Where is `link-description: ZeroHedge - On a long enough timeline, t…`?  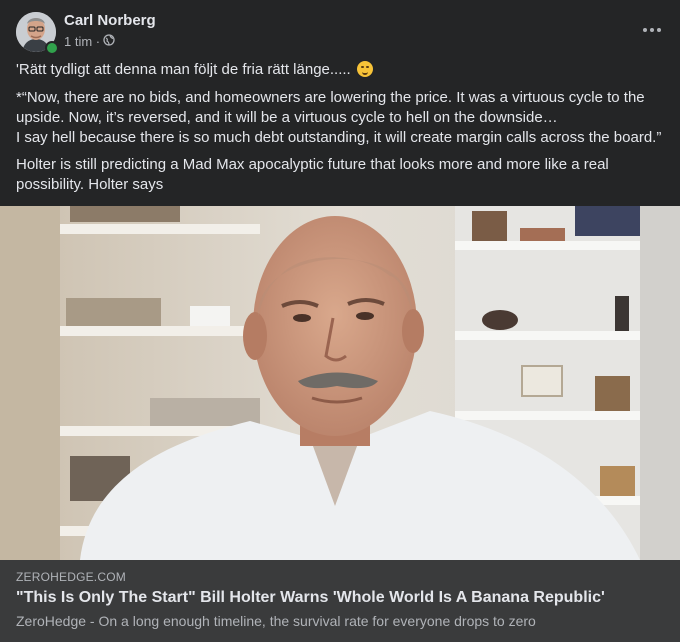 link-description: ZeroHedge - On a long enough timeline, t… is located at coordinates (276, 621).